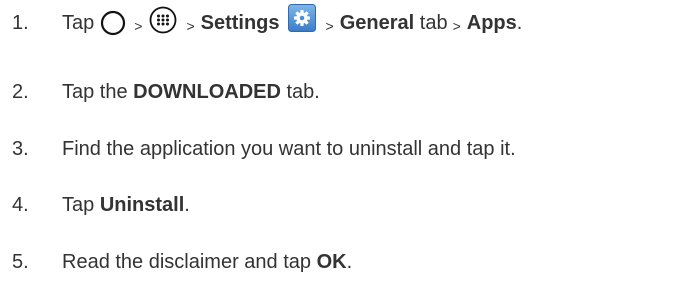  What do you see at coordinates (207, 92) in the screenshot?
I see `downloaded-tab-label: DOWNLOADED` at bounding box center [207, 92].